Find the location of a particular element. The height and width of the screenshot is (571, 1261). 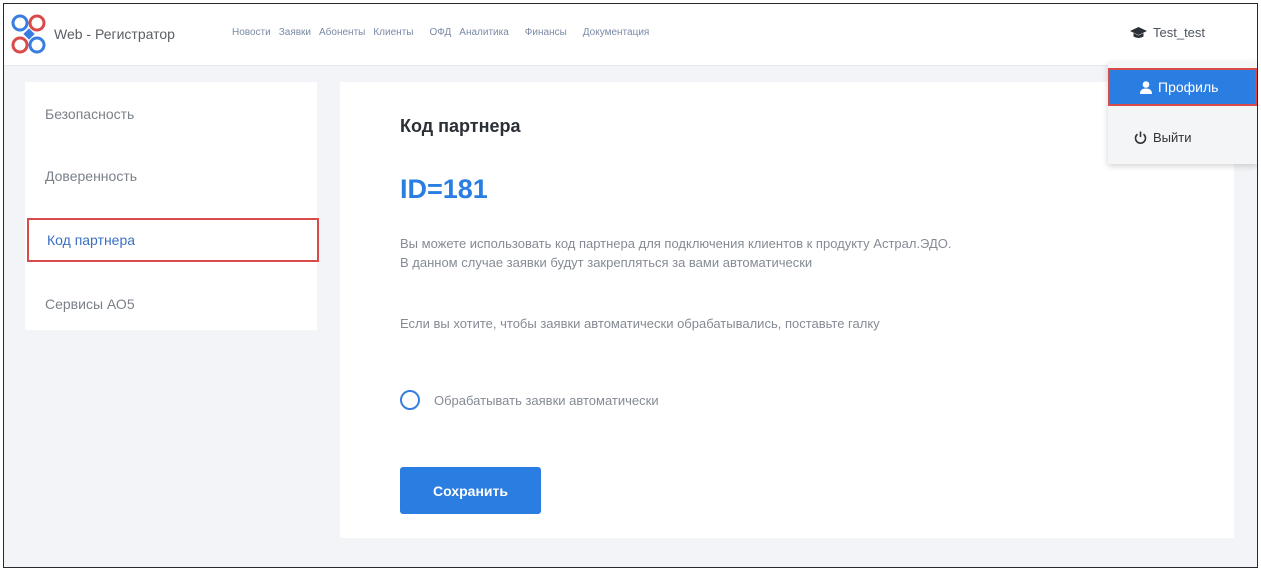

user-name: Test_test is located at coordinates (1179, 32).